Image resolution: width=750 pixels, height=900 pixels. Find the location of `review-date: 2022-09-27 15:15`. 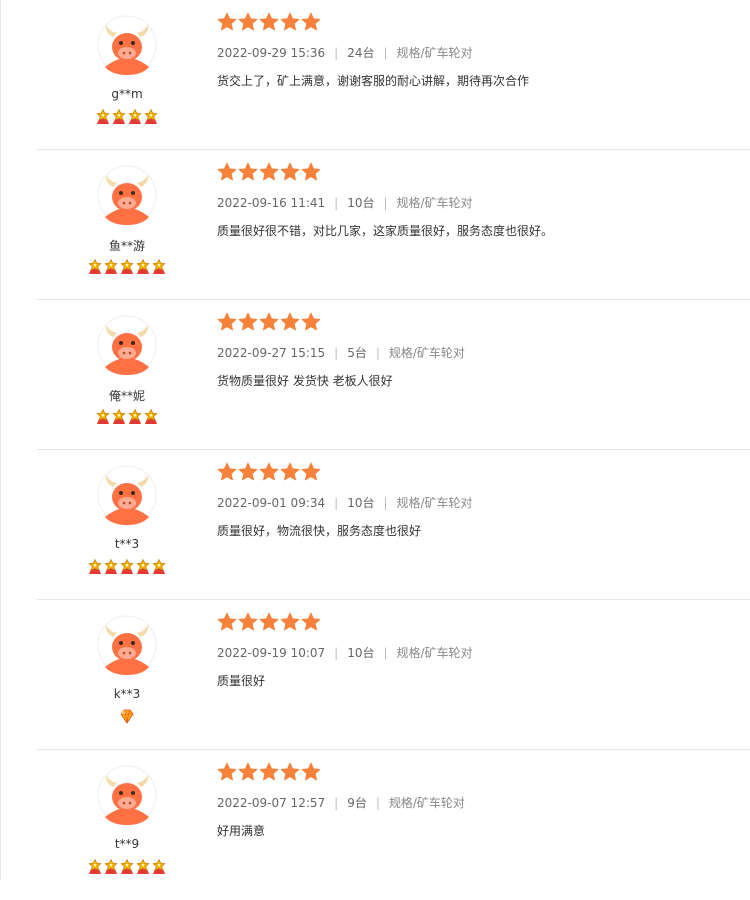

review-date: 2022-09-27 15:15 is located at coordinates (271, 353).